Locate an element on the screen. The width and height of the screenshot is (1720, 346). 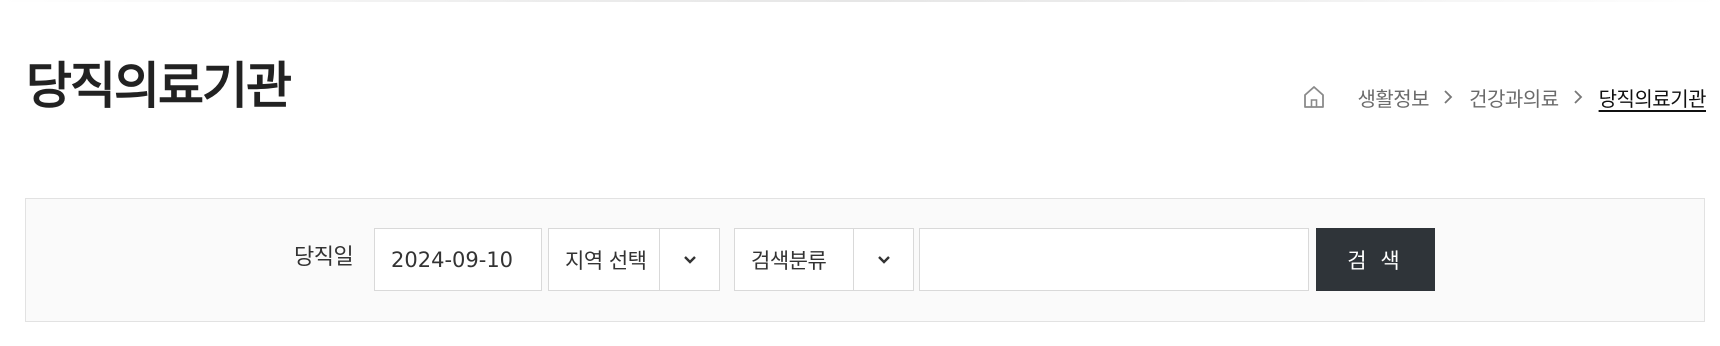
region-select: 지역 선택 is located at coordinates (634, 259).